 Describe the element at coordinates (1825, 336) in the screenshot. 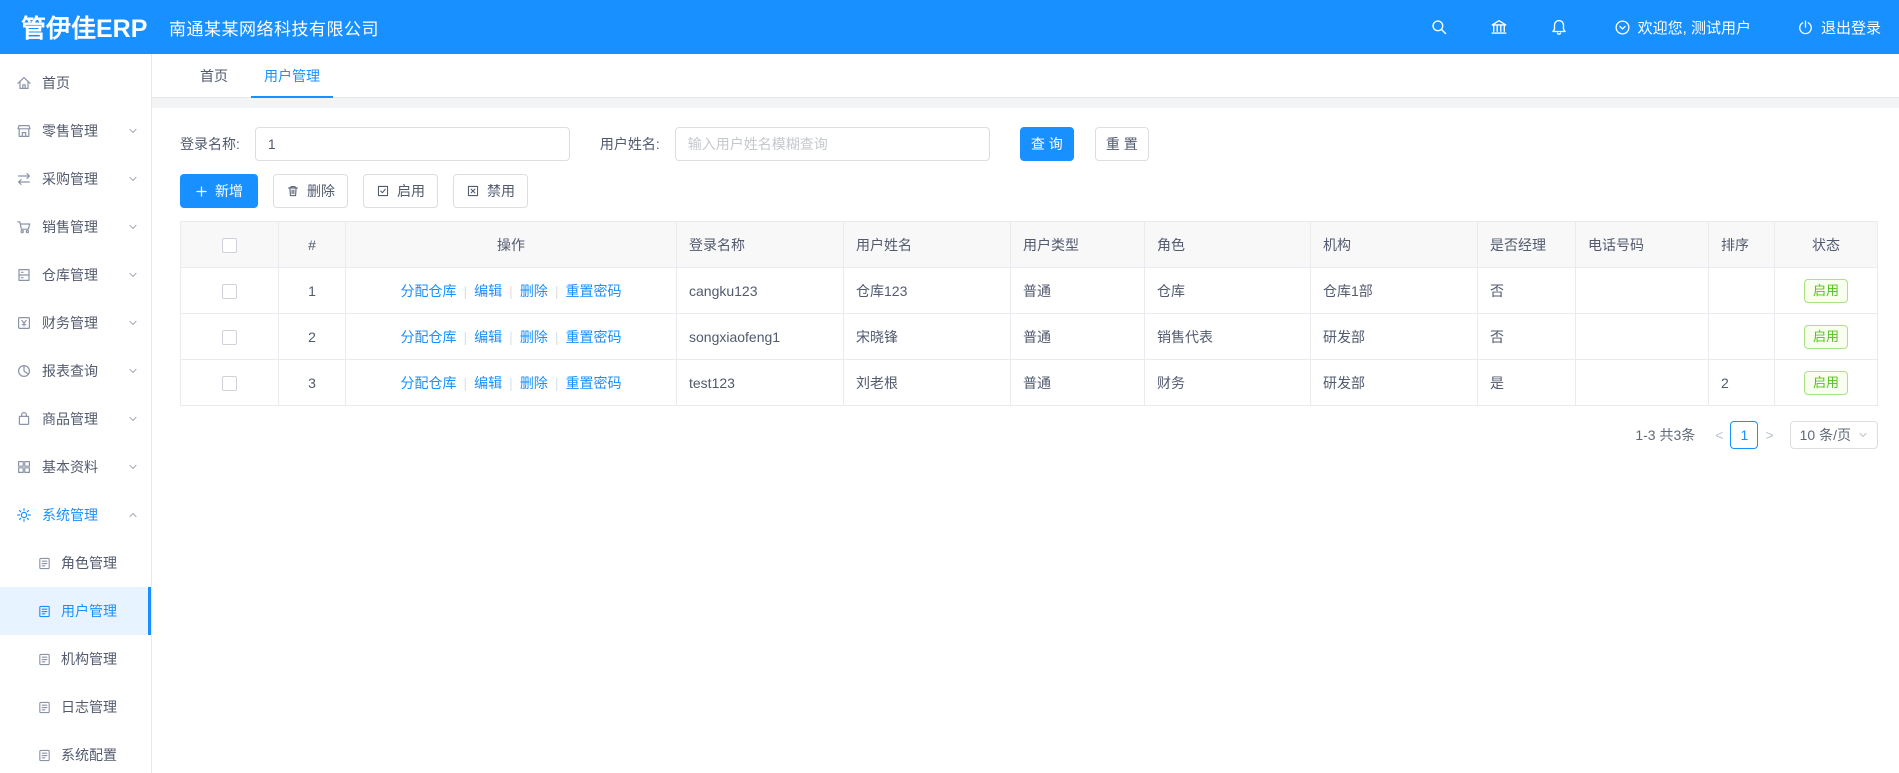

I see `status-badge: 启用` at that location.